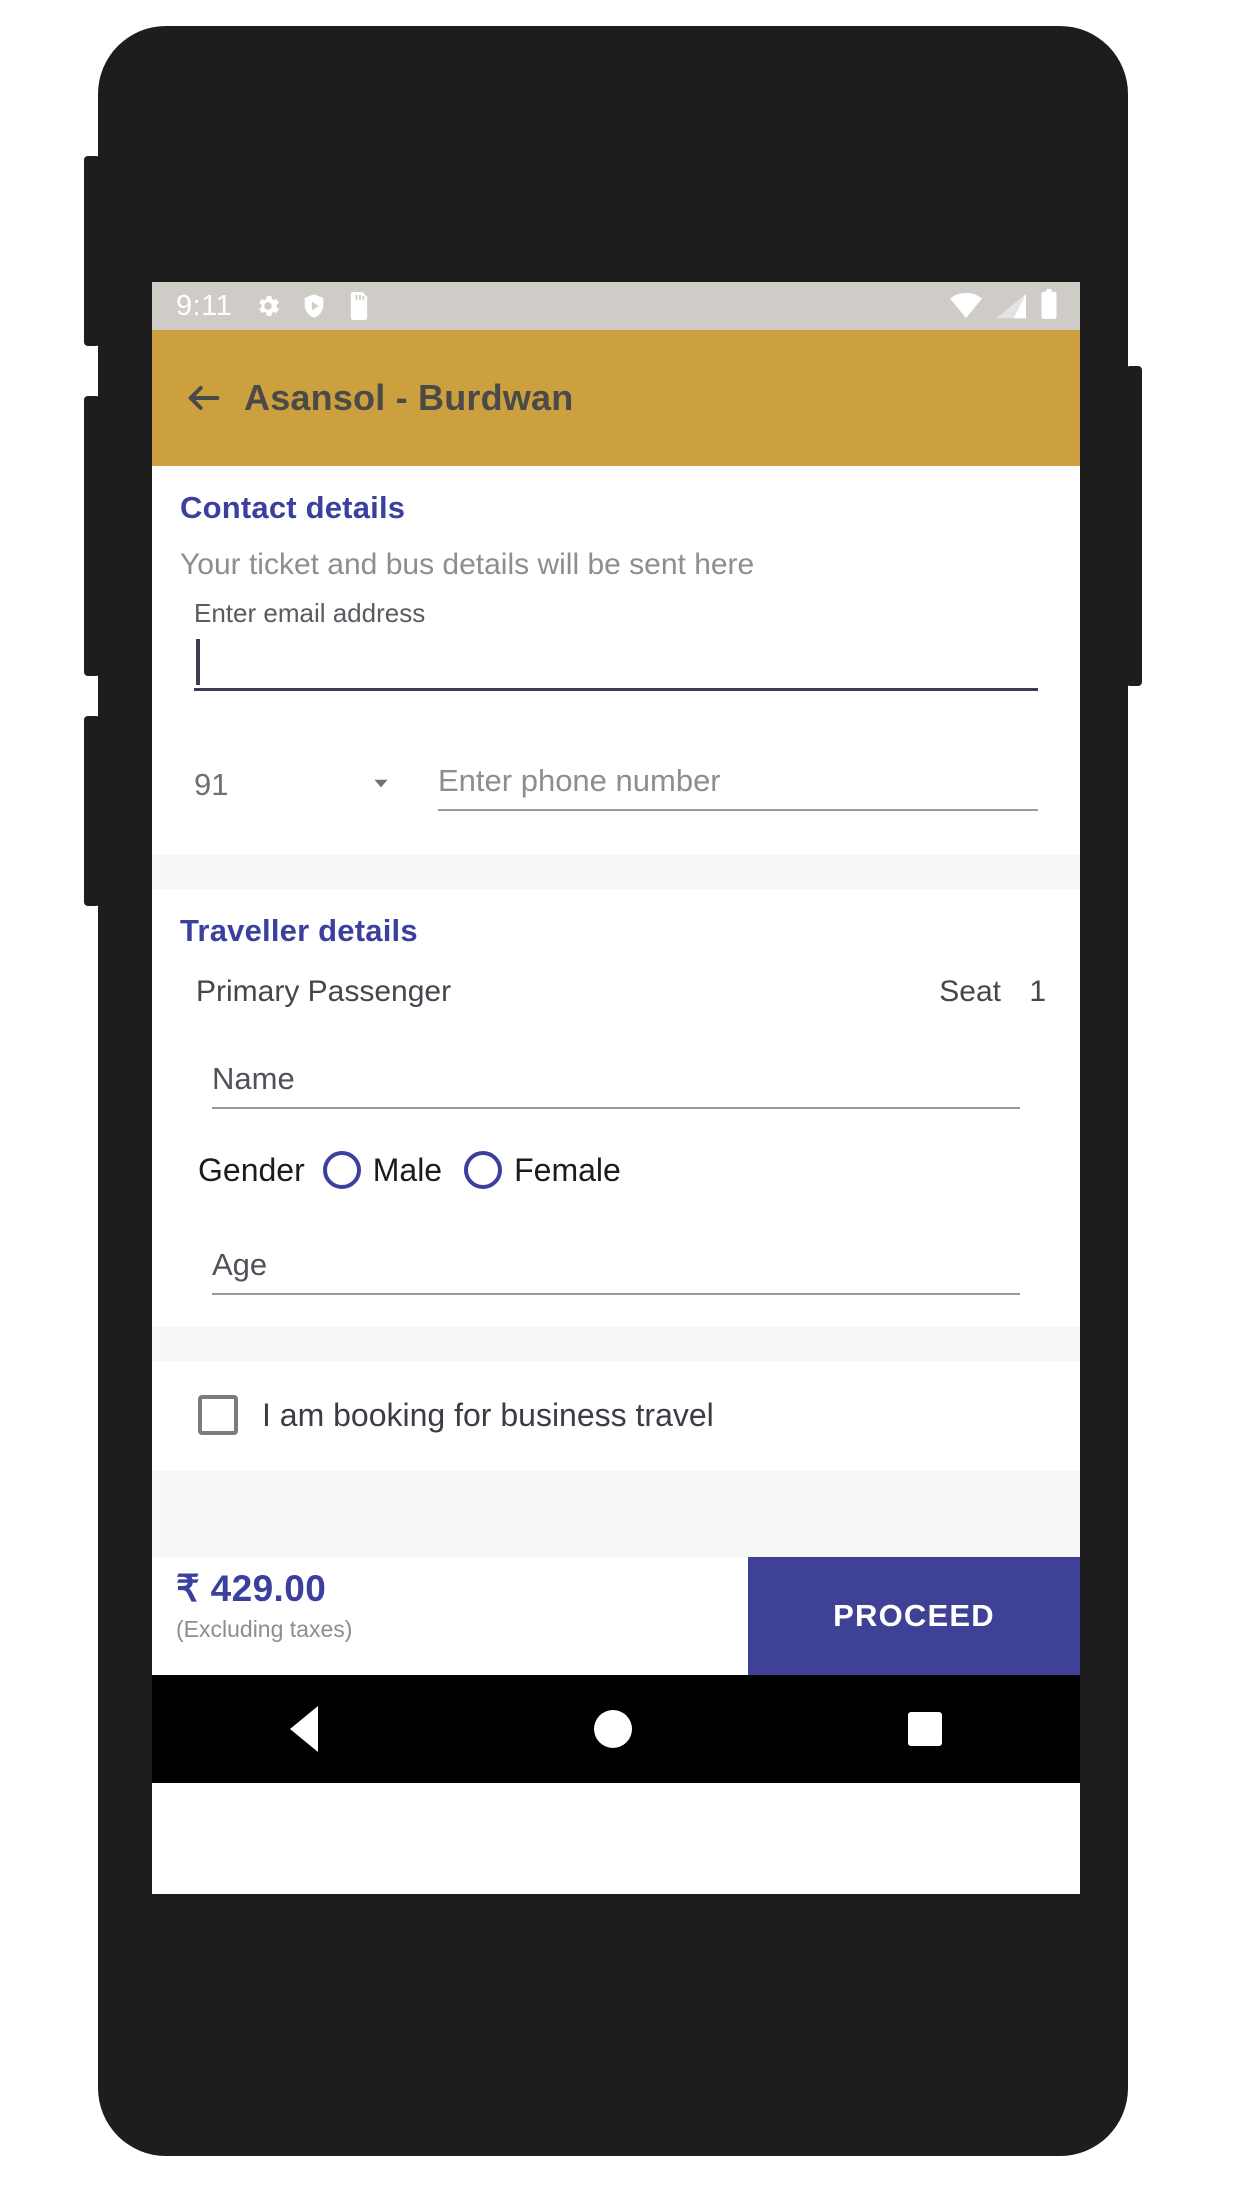  I want to click on phone-number-placeholder: Enter phone number, so click(579, 780).